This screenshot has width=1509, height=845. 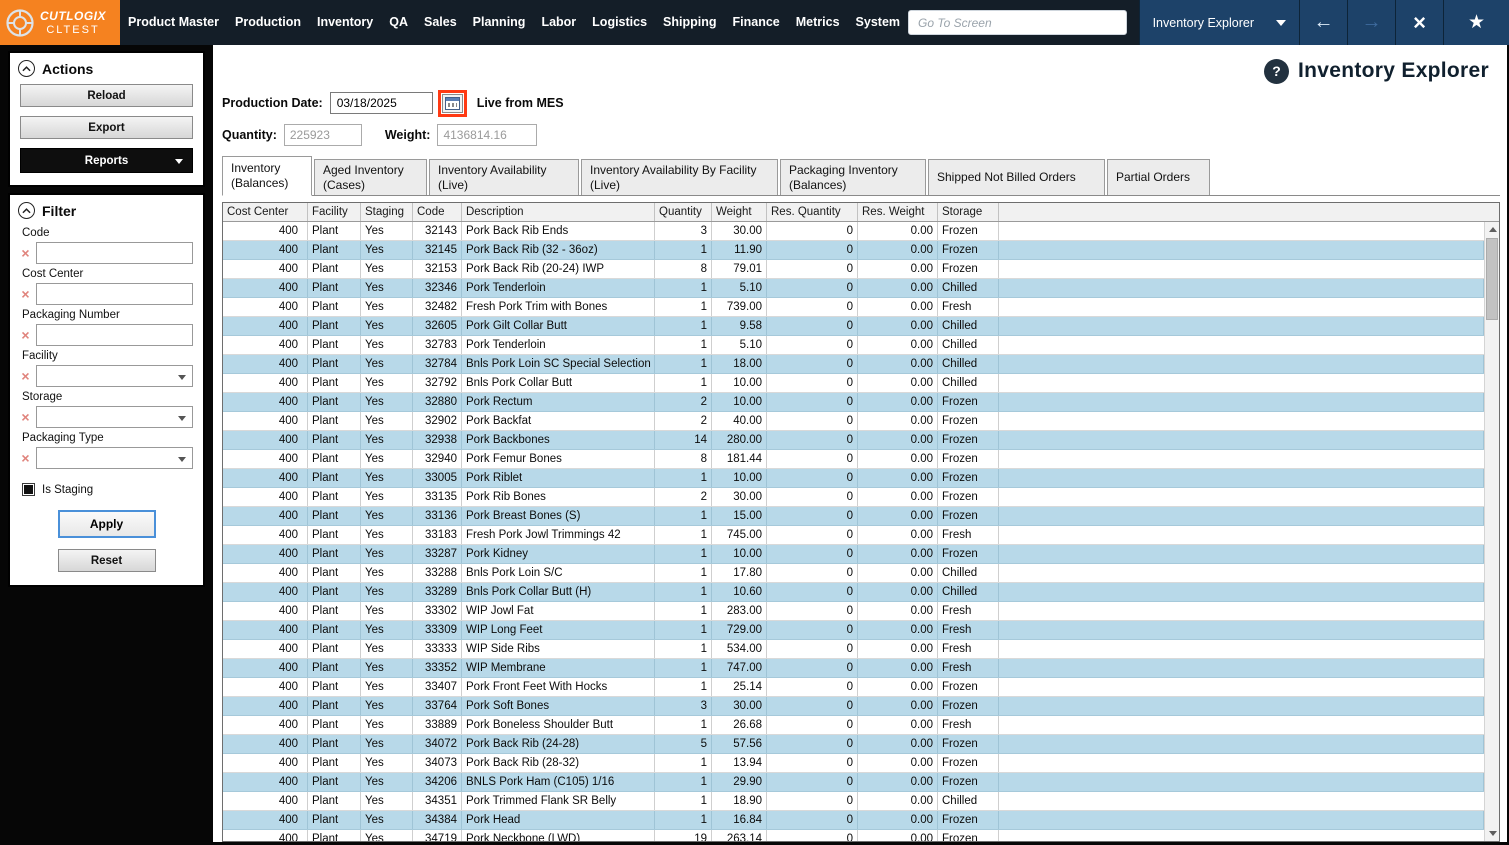 I want to click on export-button: Export, so click(x=106, y=127).